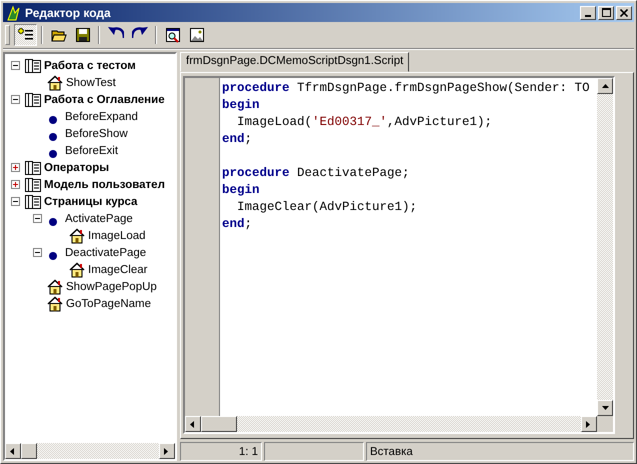  Describe the element at coordinates (104, 100) in the screenshot. I see `tree-item: Работа с Оглавление` at that location.